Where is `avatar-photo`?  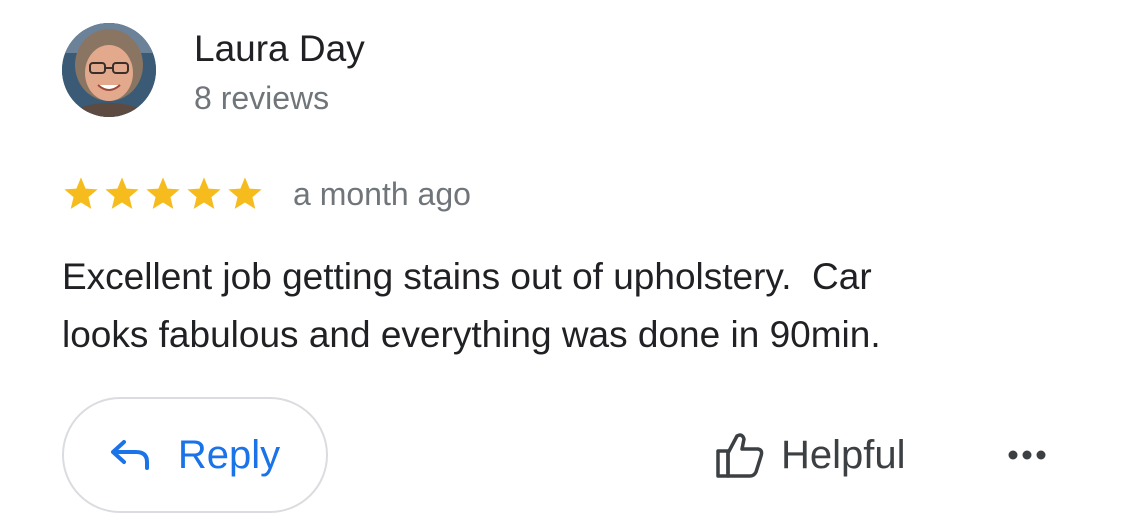
avatar-photo is located at coordinates (109, 70).